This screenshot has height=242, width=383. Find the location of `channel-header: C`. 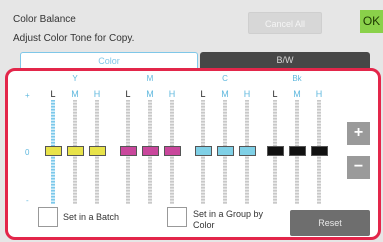

channel-header: C is located at coordinates (225, 78).